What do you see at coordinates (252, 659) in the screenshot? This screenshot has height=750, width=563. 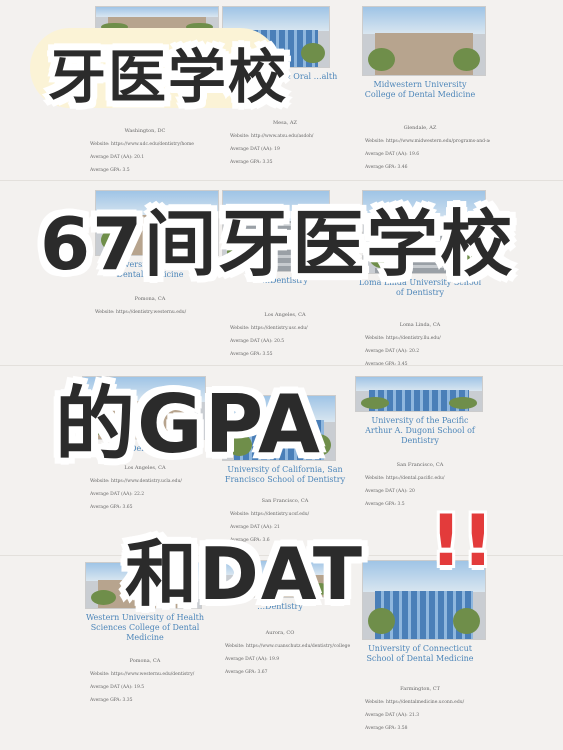 I see `school-dat: Average DAT (AA): 19.9` at bounding box center [252, 659].